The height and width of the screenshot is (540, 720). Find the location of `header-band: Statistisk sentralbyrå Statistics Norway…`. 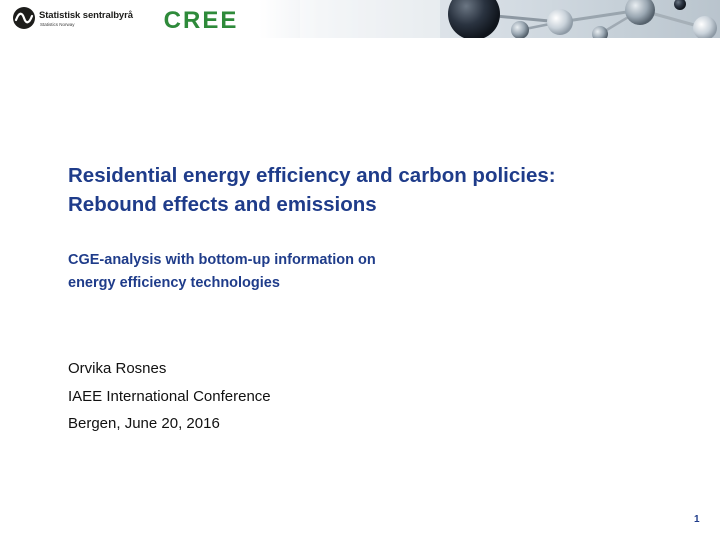

header-band: Statistisk sentralbyrå Statistics Norway… is located at coordinates (360, 19).